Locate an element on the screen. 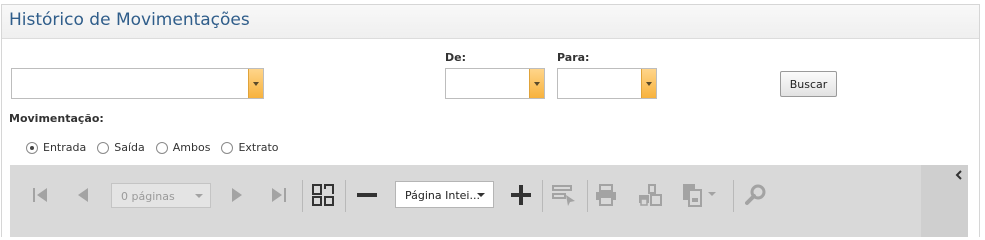 The image size is (985, 240). de-label: De: is located at coordinates (455, 57).